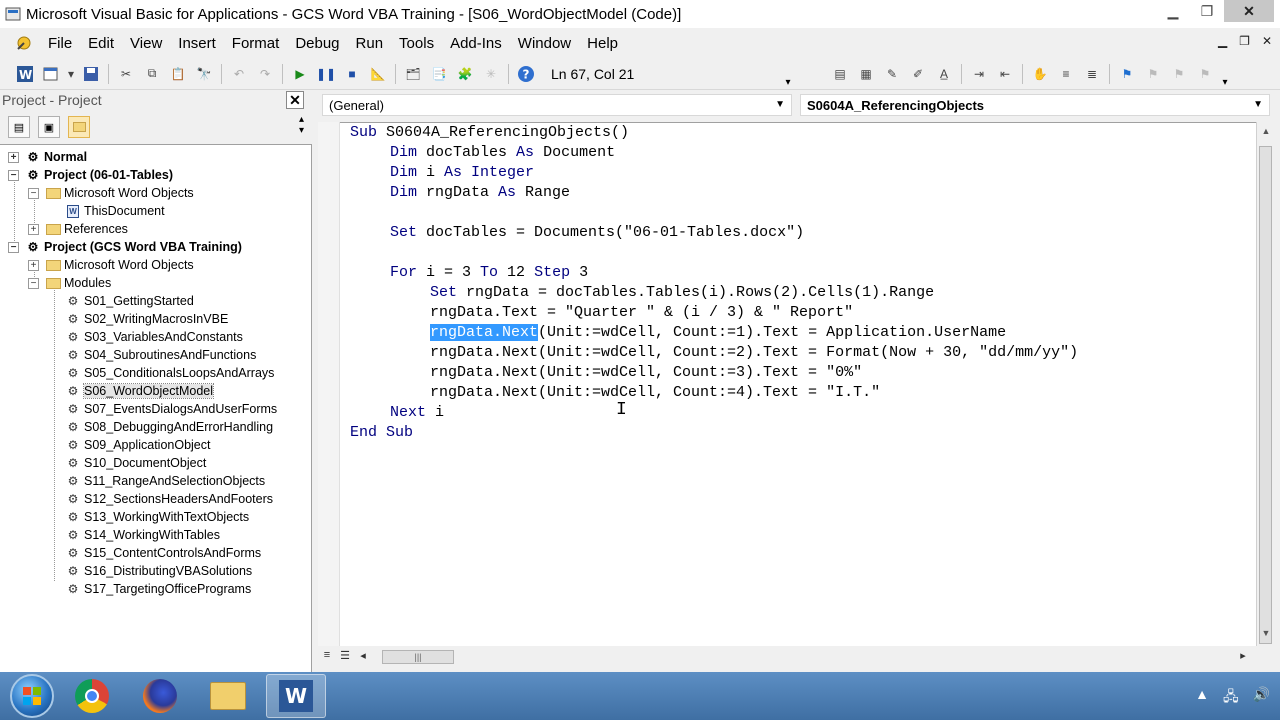 Image resolution: width=1280 pixels, height=720 pixels. What do you see at coordinates (1040, 74) in the screenshot?
I see `toggle-breakpoint-icon: ✋` at bounding box center [1040, 74].